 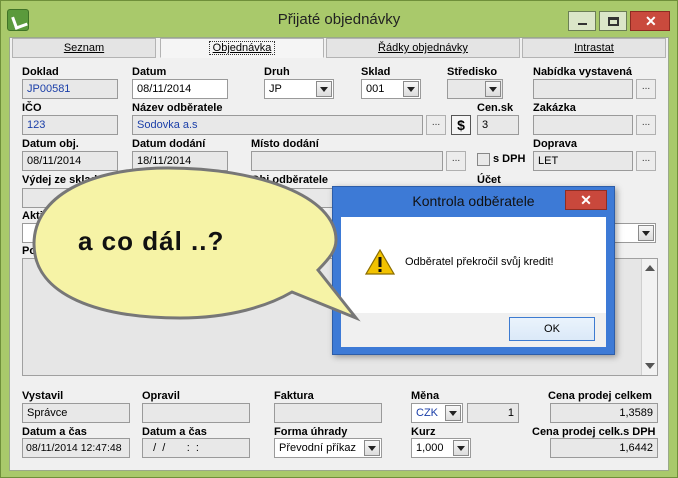 I want to click on tab-objednavka: Objednávka, so click(x=242, y=48).